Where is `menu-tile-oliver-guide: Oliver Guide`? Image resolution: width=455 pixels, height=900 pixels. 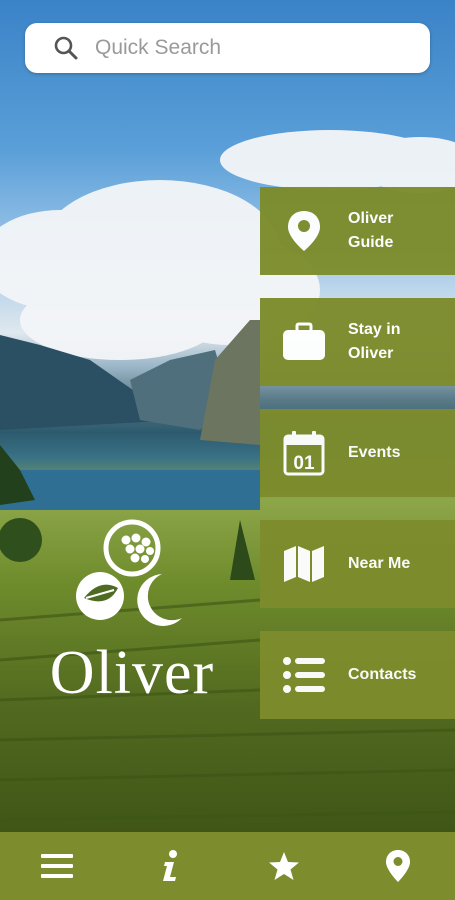
menu-tile-oliver-guide: Oliver Guide is located at coordinates (357, 231).